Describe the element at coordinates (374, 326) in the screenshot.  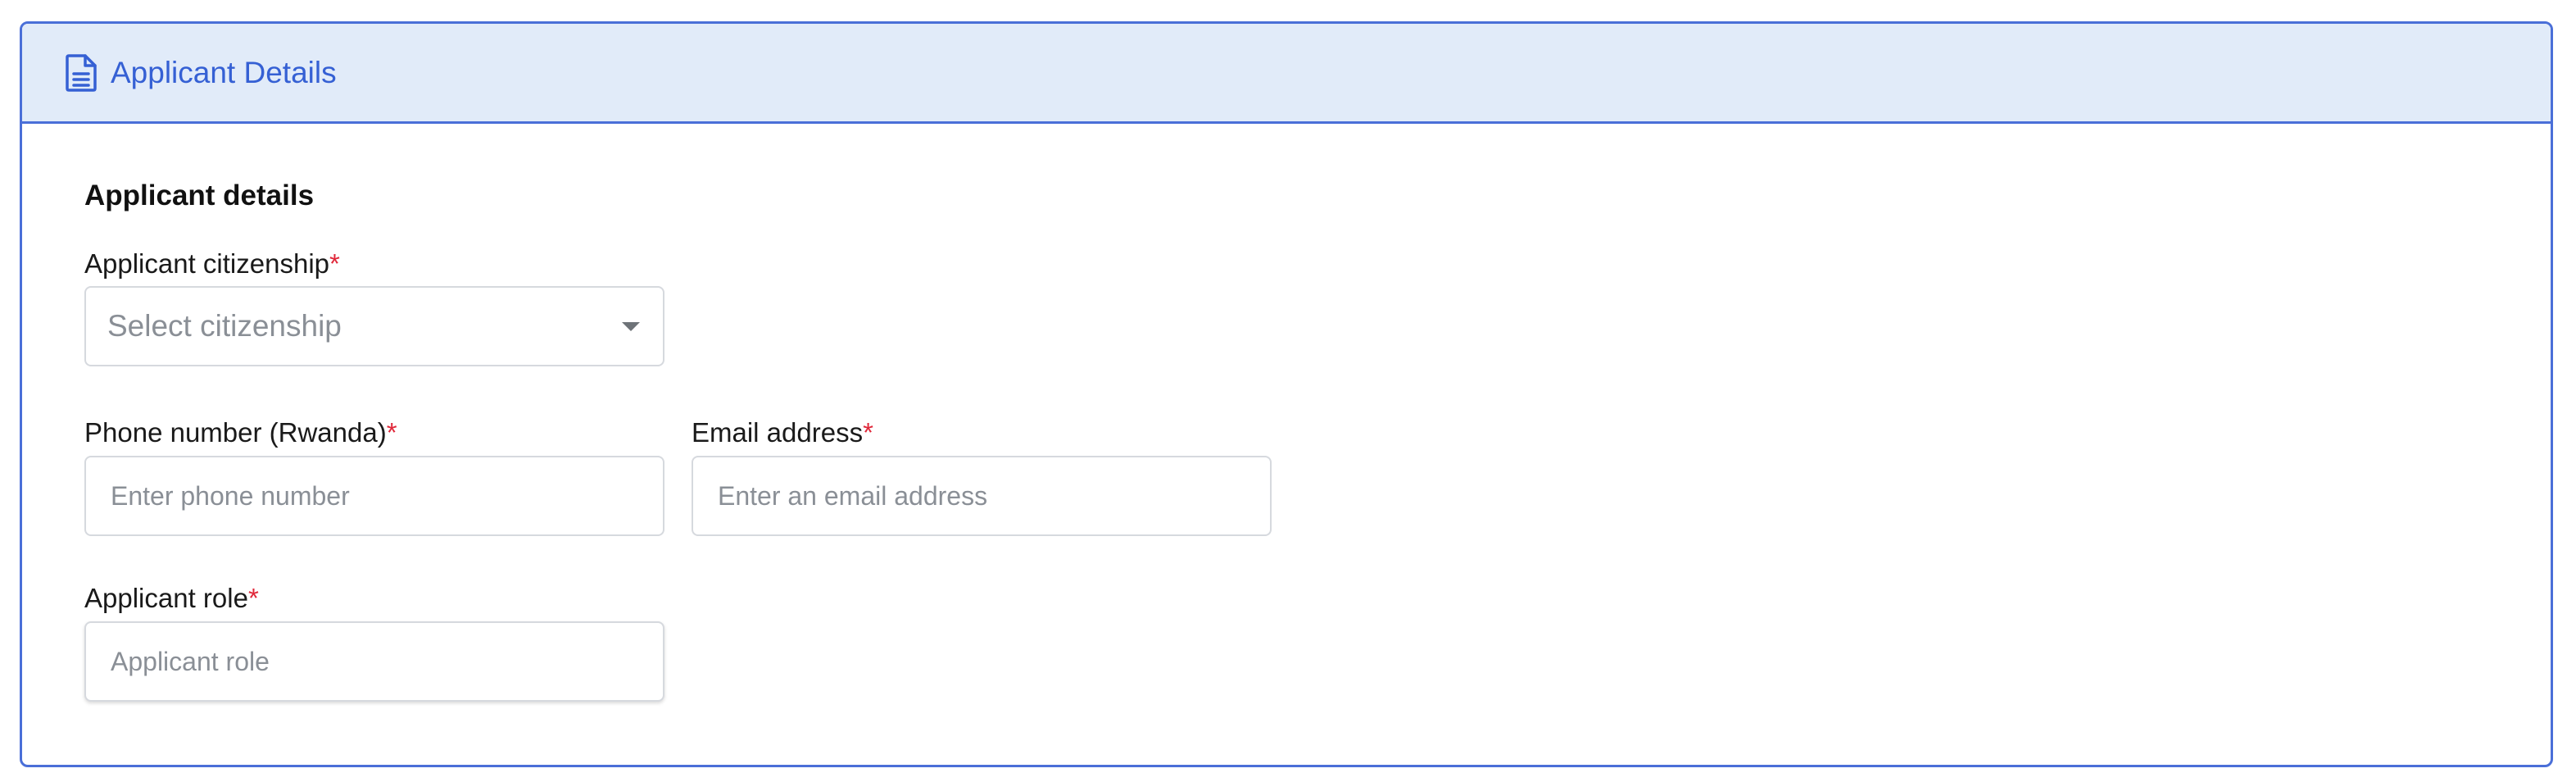
I see `citizenship-select: Select citizenship` at that location.